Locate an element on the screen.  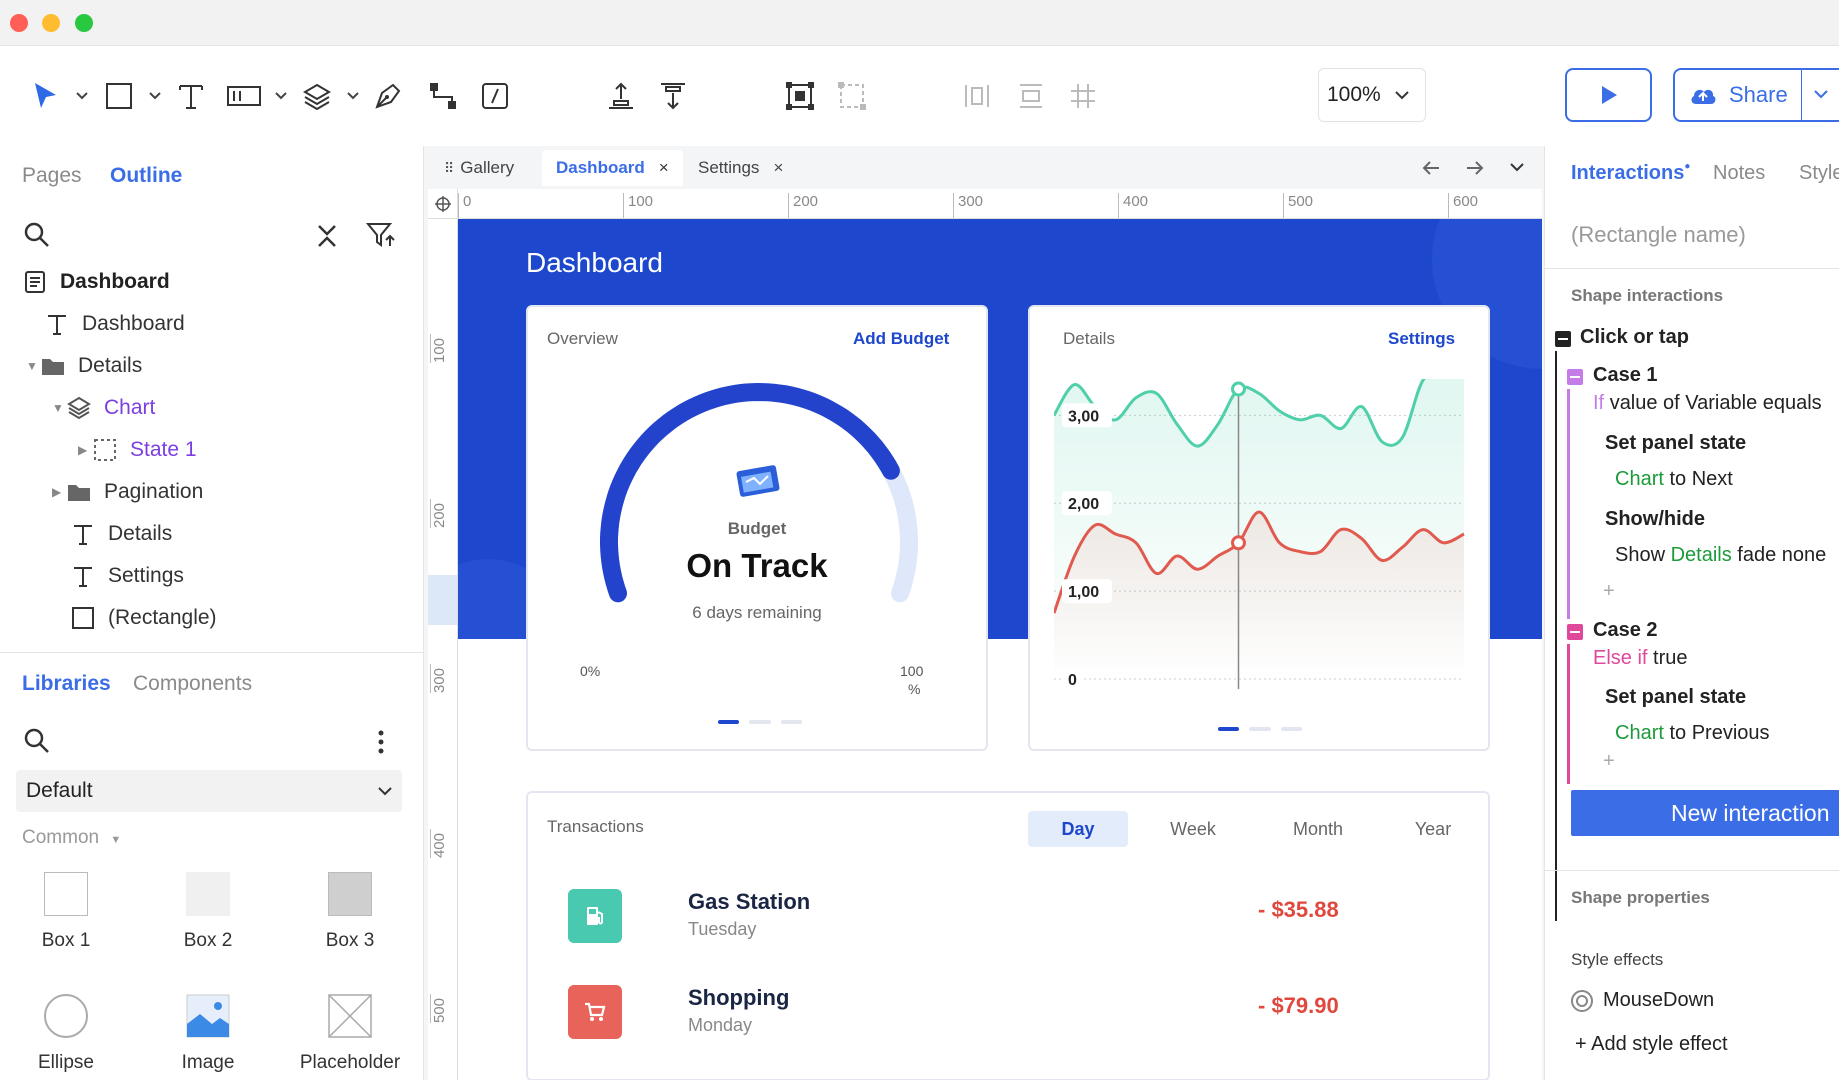
action-detail: Show Details fade none is located at coordinates (1720, 555).